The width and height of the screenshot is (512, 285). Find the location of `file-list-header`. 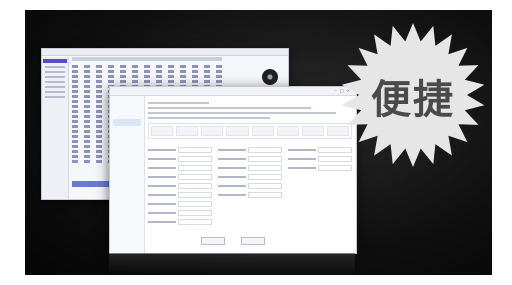

file-list-header is located at coordinates (147, 59).